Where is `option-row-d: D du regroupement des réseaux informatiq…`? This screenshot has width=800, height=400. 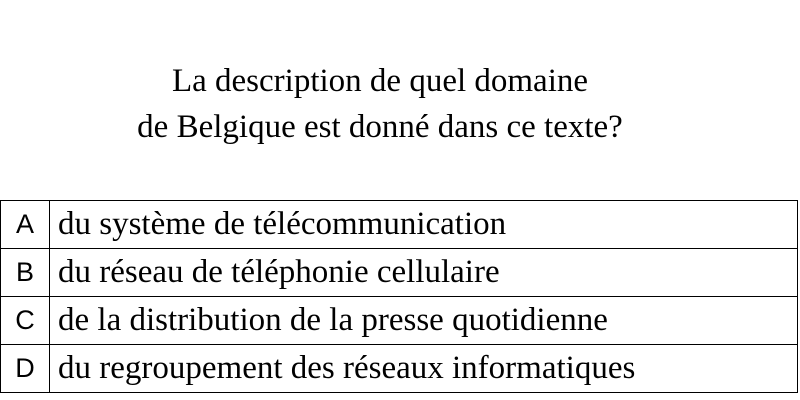 option-row-d: D du regroupement des réseaux informatiq… is located at coordinates (399, 368).